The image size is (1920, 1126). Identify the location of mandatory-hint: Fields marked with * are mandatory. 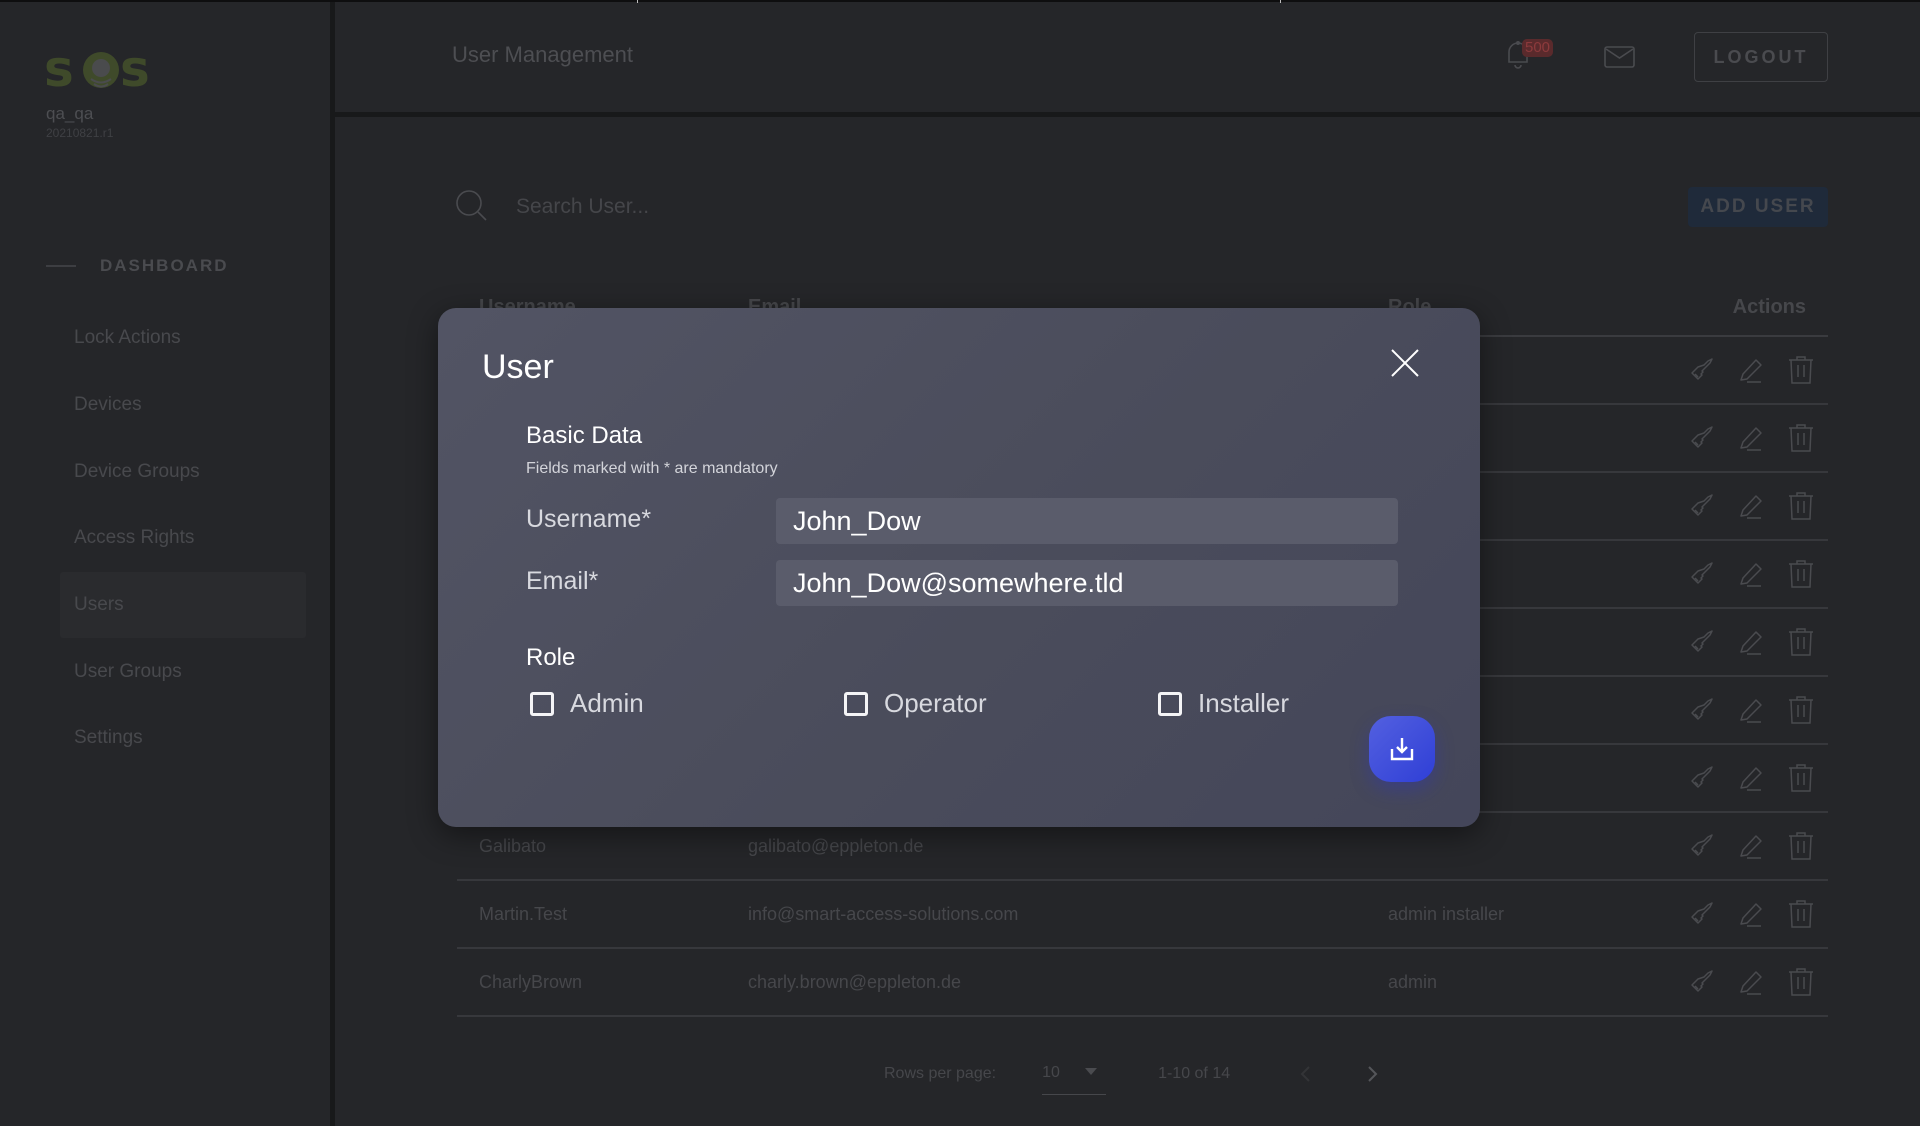
(652, 468).